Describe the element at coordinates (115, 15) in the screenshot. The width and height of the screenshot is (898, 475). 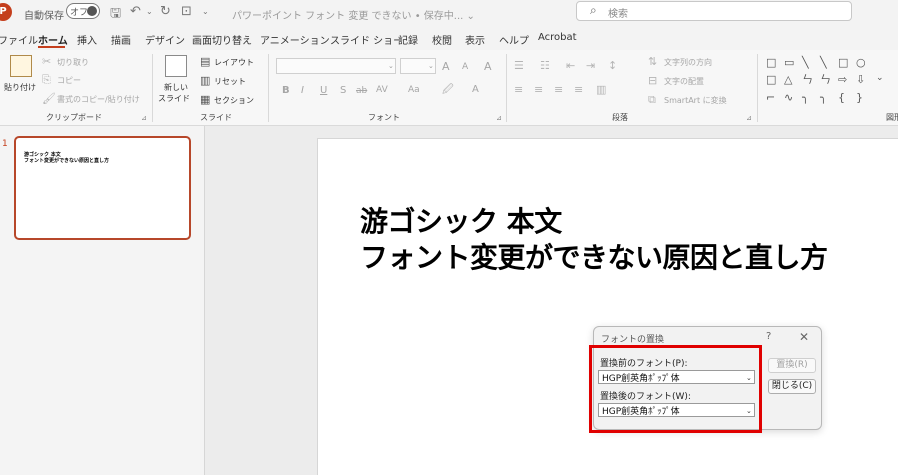
I see `save-icon: 🖫` at that location.